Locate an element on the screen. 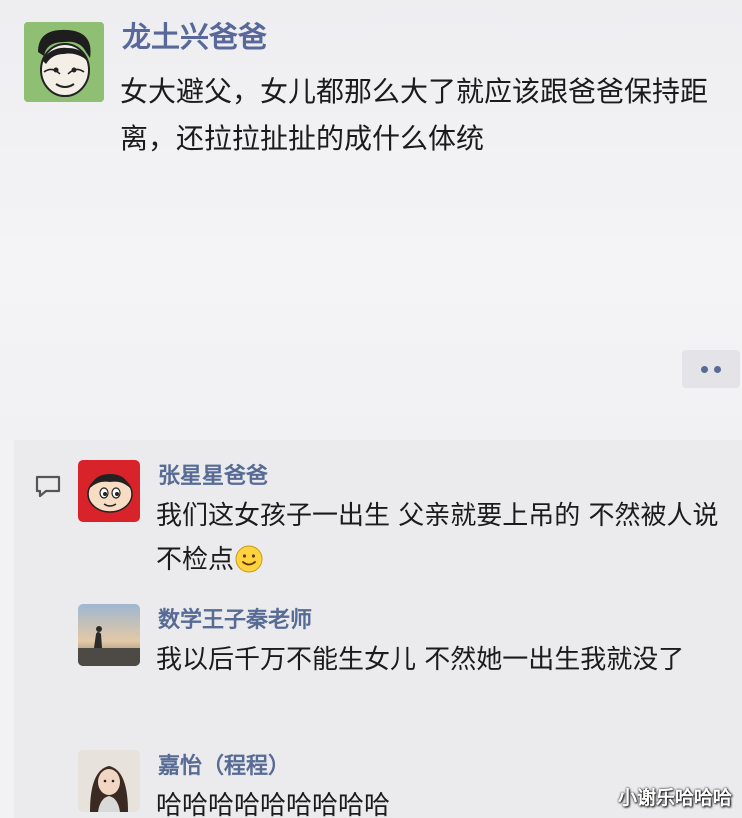 The height and width of the screenshot is (818, 742). comment-text: 我们这女孩子一出生 父亲就要上吊的 不然被人说不检点 is located at coordinates (447, 538).